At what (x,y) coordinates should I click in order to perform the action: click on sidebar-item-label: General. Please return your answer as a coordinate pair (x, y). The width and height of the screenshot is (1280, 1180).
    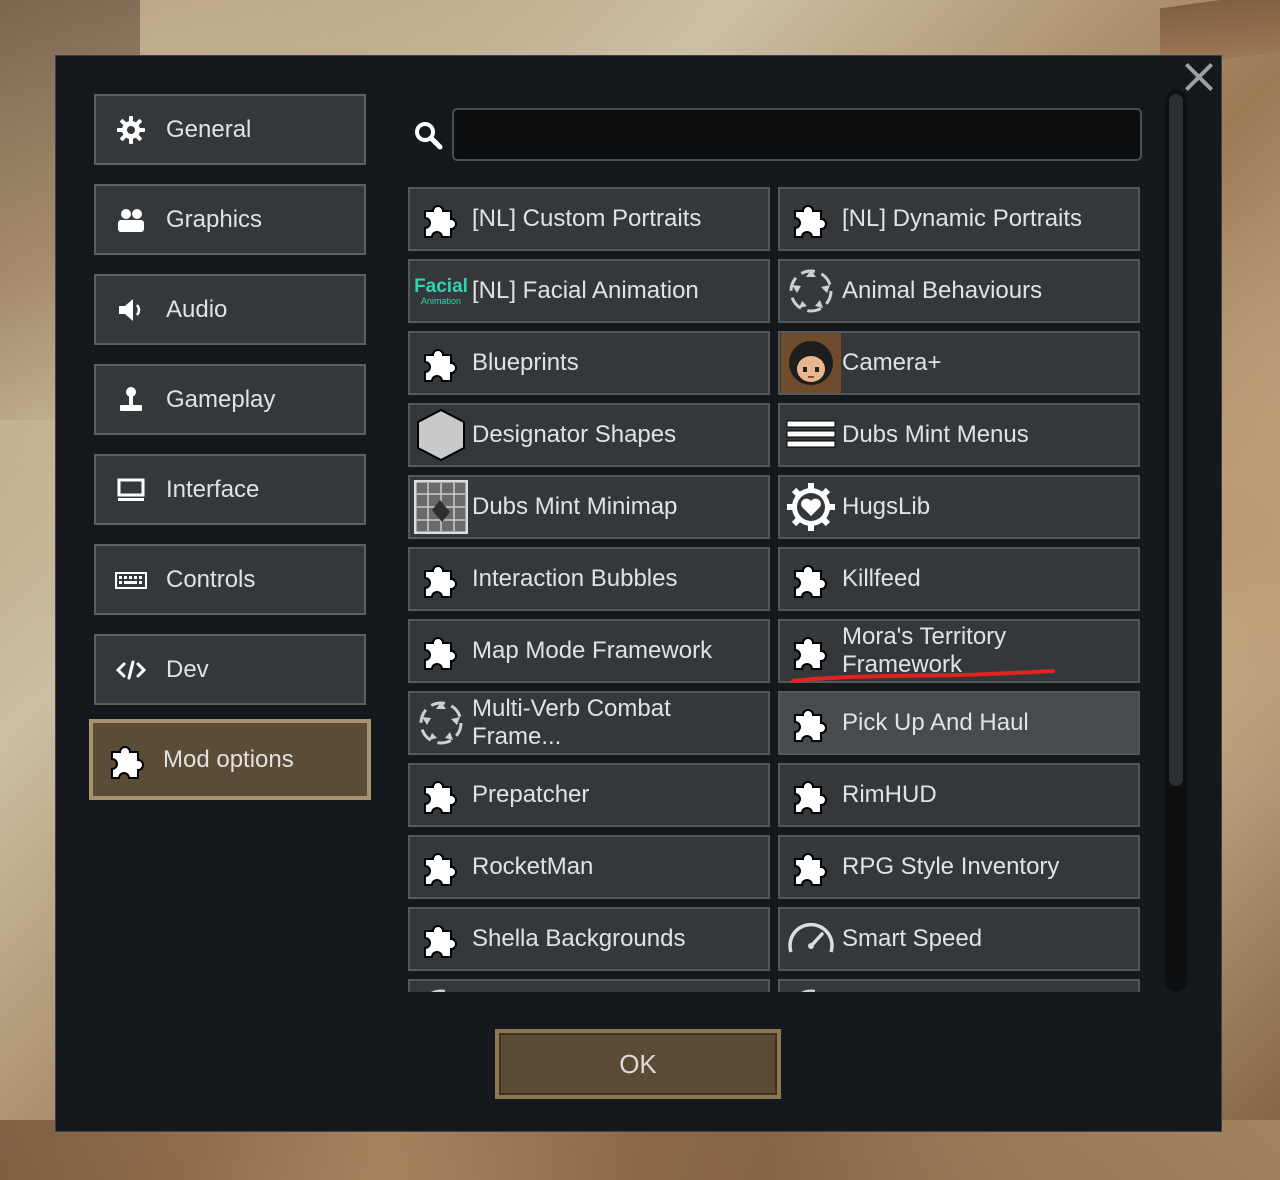
    Looking at the image, I should click on (209, 129).